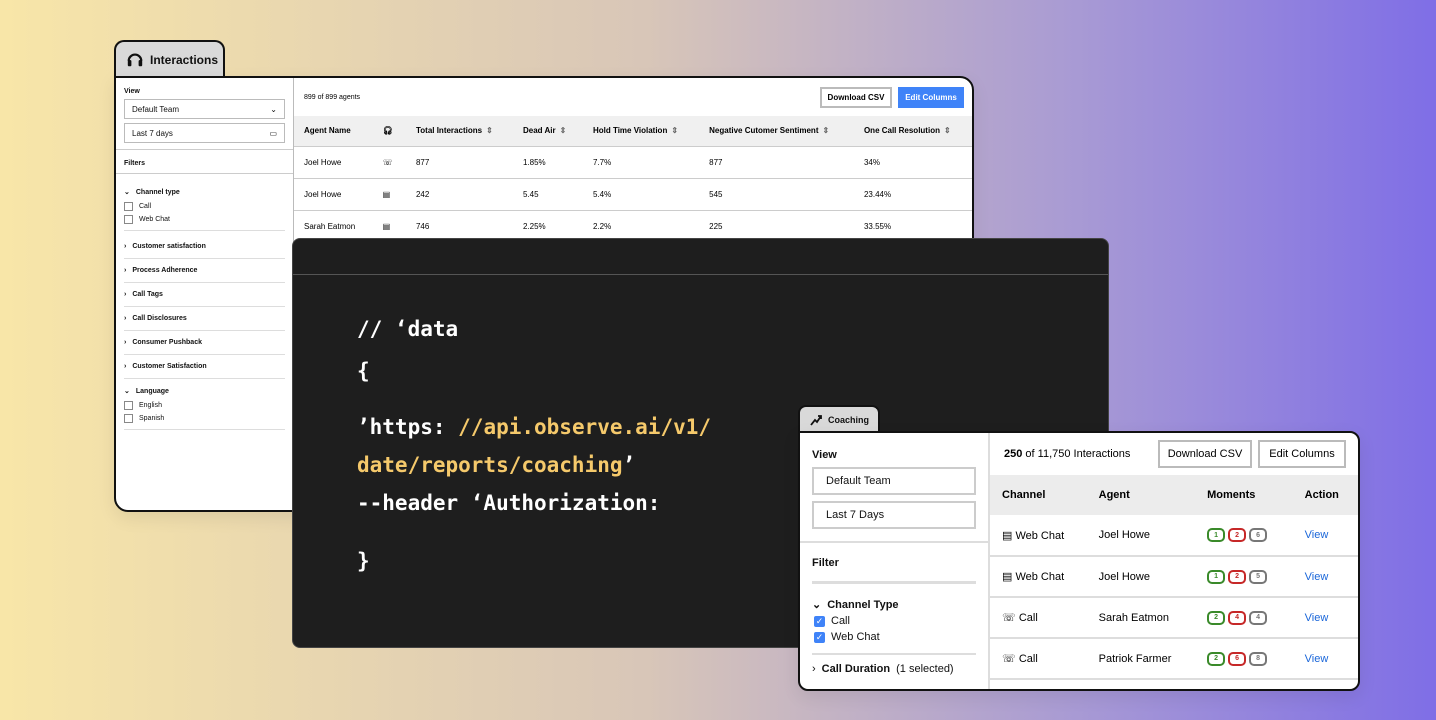 The image size is (1436, 720). I want to click on table-row: ☏ Call Sarah Eatmon 244 View, so click(1174, 618).